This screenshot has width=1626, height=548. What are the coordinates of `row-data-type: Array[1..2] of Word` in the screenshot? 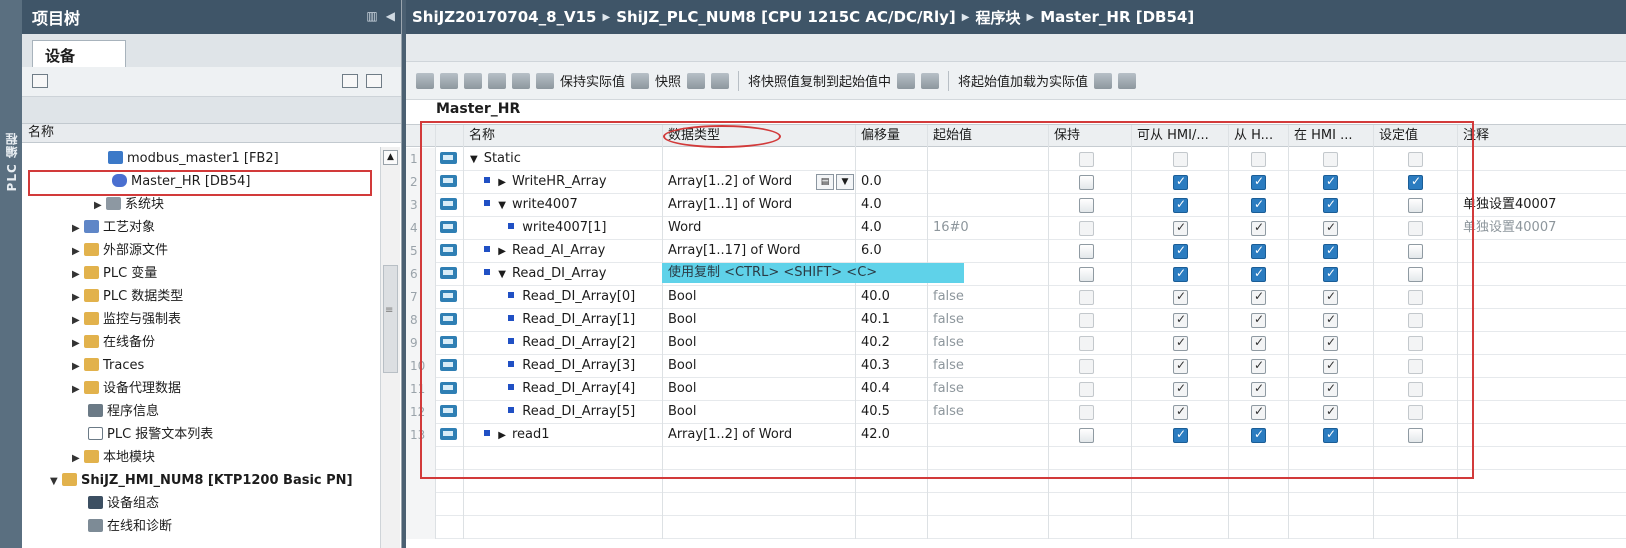 It's located at (759, 435).